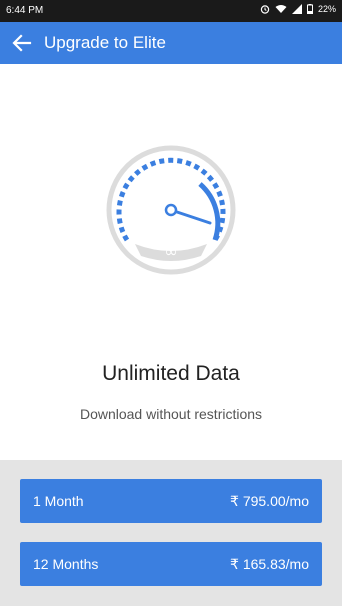 The image size is (342, 606). What do you see at coordinates (171, 564) in the screenshot?
I see `plan-button-12-months: 12 Months ₹ 165.83/mo` at bounding box center [171, 564].